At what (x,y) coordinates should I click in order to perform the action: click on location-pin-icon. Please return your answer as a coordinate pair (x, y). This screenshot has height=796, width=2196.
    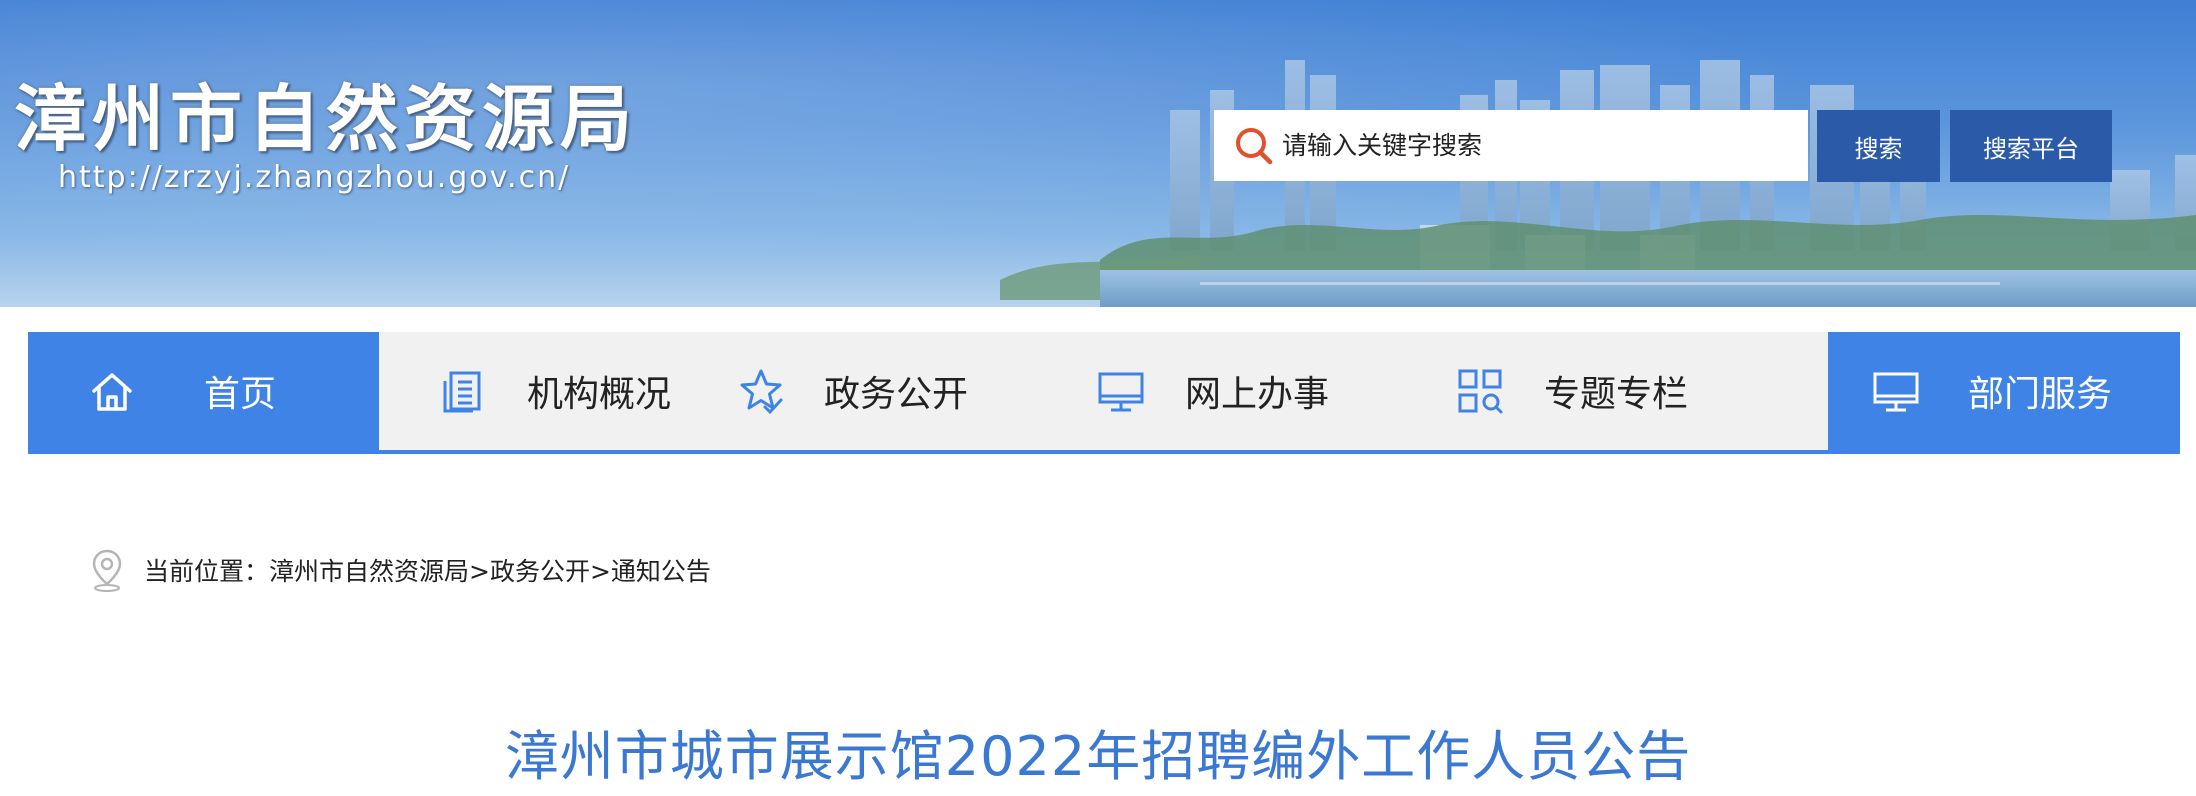
    Looking at the image, I should click on (107, 570).